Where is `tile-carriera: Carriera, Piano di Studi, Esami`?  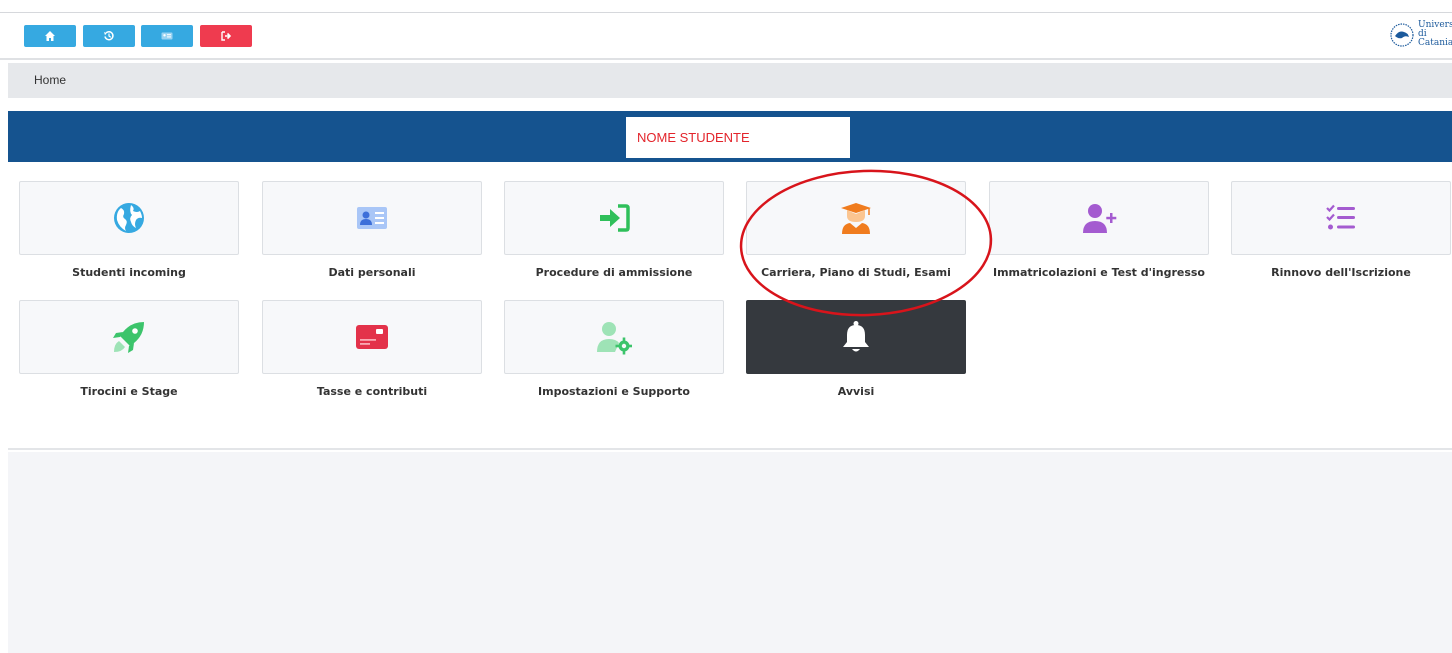
tile-carriera: Carriera, Piano di Studi, Esami is located at coordinates (856, 230).